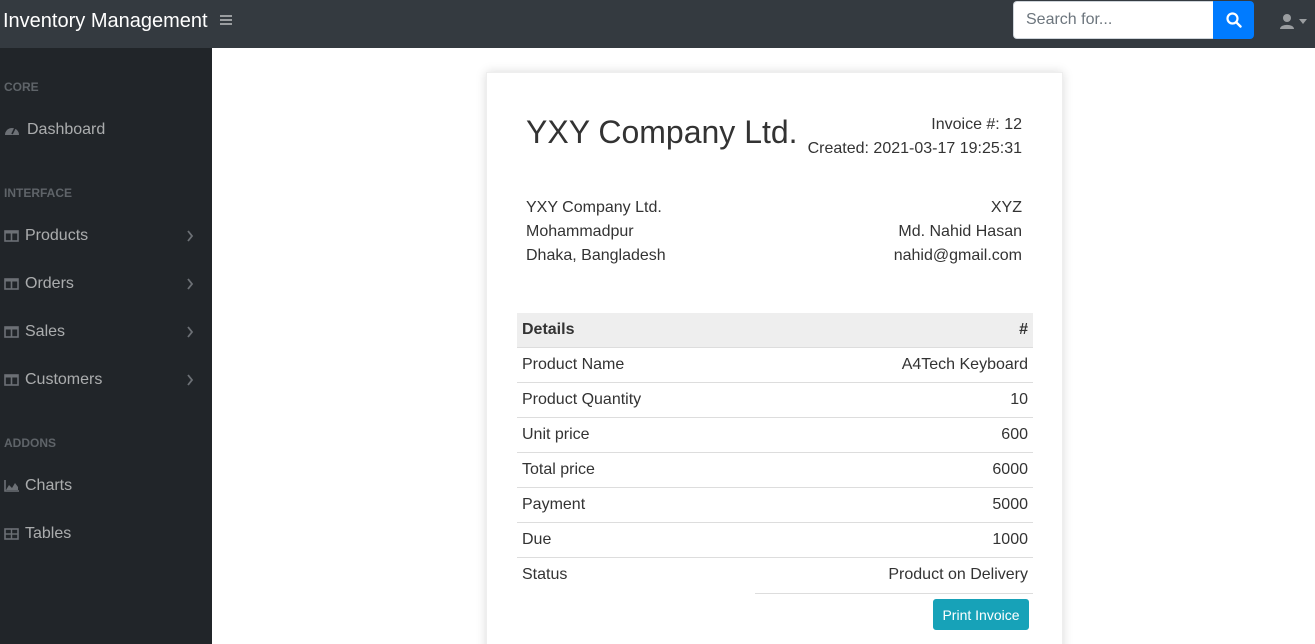 Image resolution: width=1315 pixels, height=644 pixels. I want to click on recipient-line: nahid@gmail.com, so click(957, 255).